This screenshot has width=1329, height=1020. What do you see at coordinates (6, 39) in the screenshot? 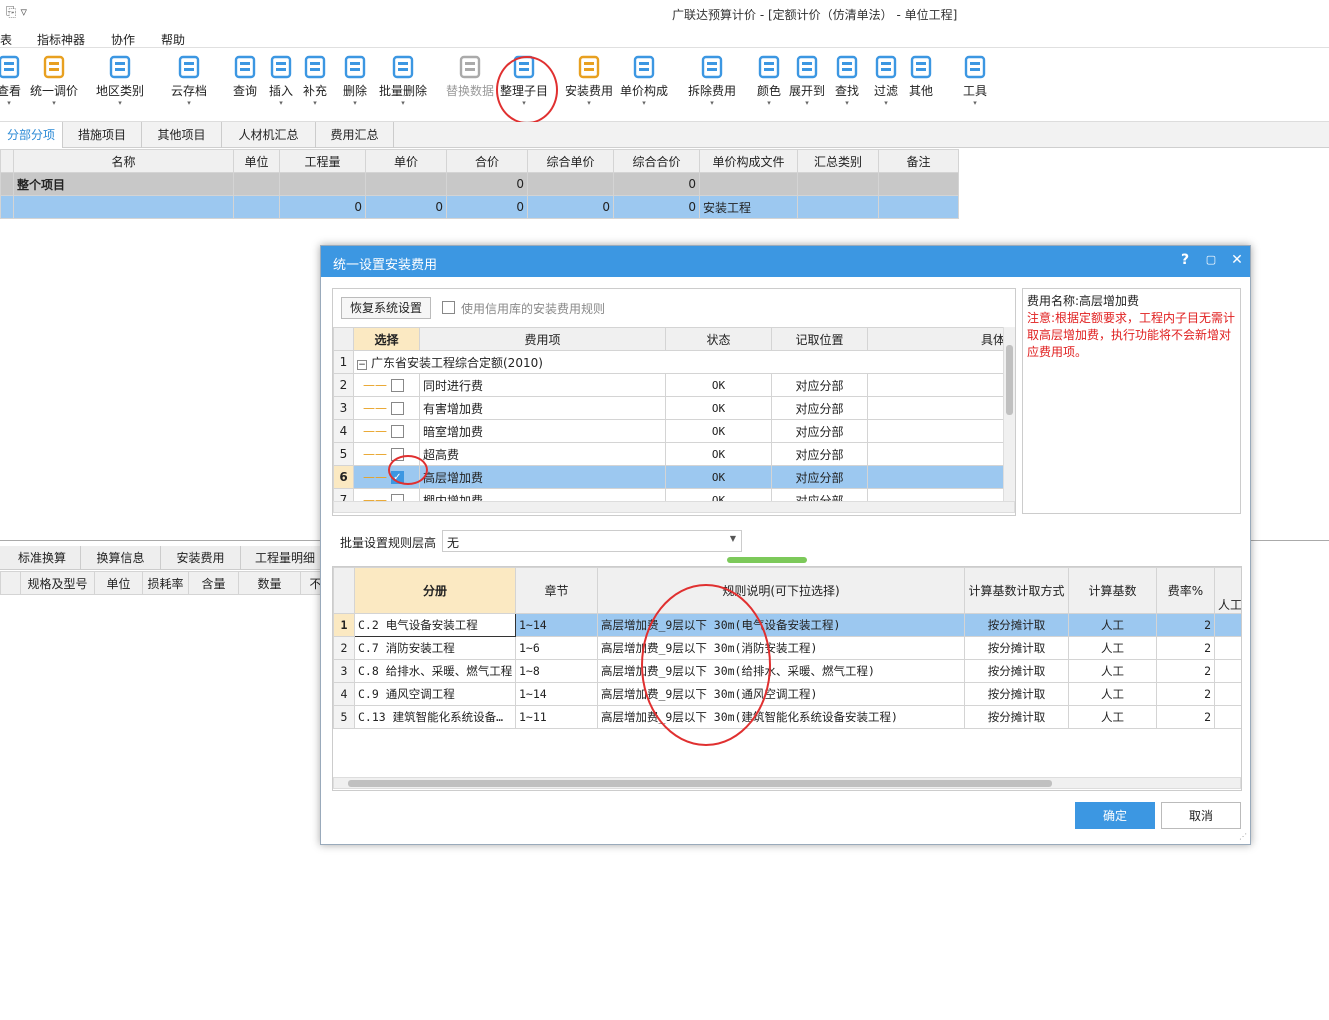
I see `menu-item-table: 表` at bounding box center [6, 39].